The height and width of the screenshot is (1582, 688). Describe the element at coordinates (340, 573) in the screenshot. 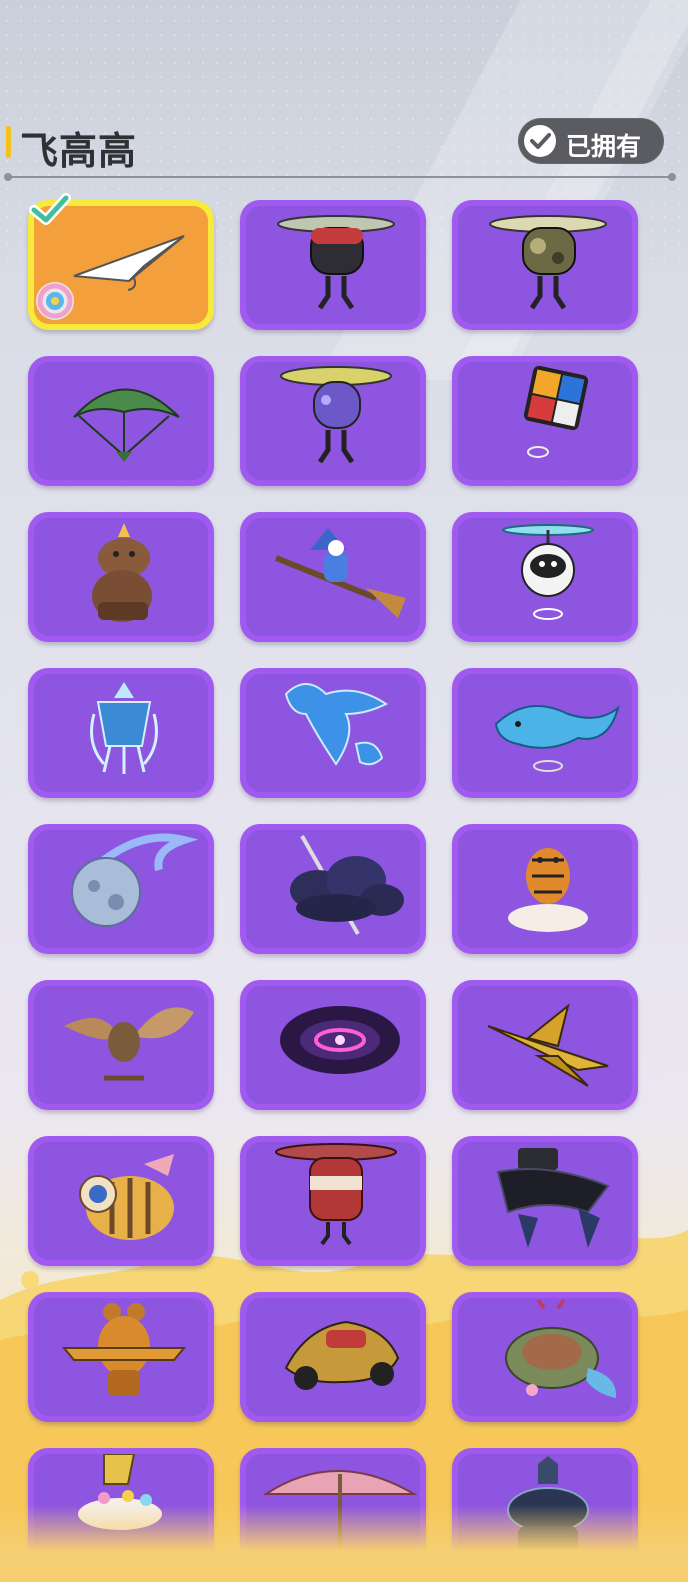

I see `witch-broom-icon` at that location.